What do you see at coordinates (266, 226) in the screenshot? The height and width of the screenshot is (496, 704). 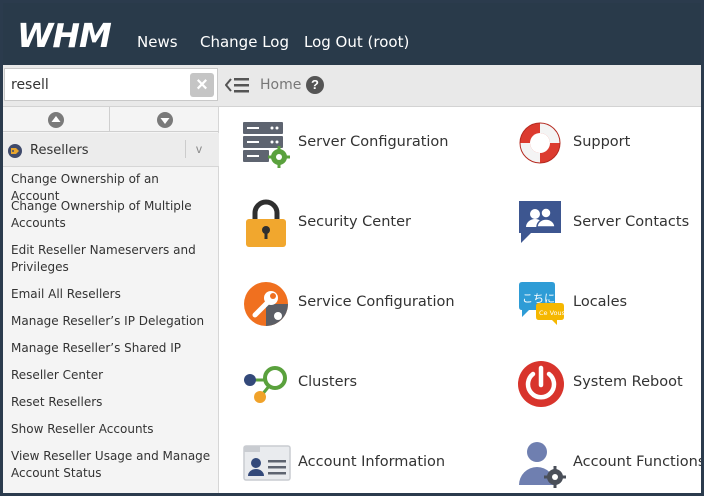 I see `padlock-icon` at bounding box center [266, 226].